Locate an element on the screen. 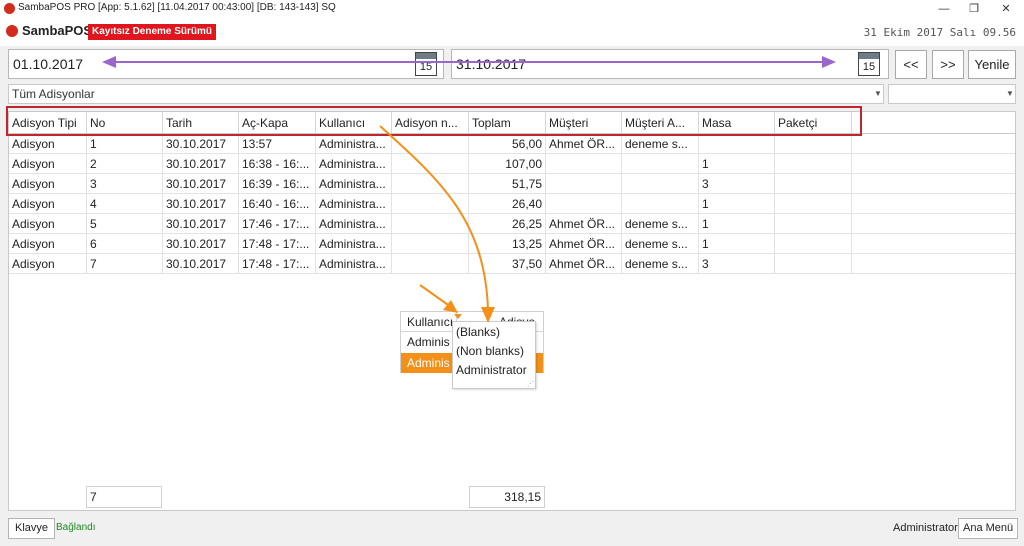 The width and height of the screenshot is (1024, 546). trial-badge: Kayıtsız Deneme Sürümü is located at coordinates (152, 32).